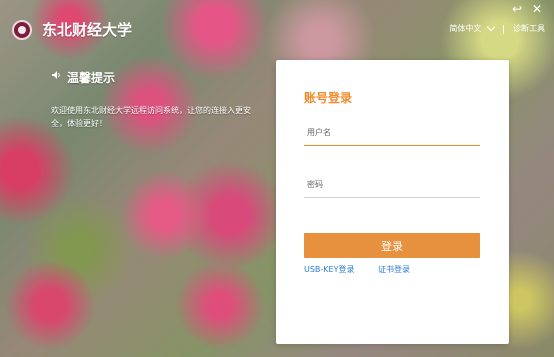  What do you see at coordinates (91, 78) in the screenshot?
I see `notice-title: 温馨提示` at bounding box center [91, 78].